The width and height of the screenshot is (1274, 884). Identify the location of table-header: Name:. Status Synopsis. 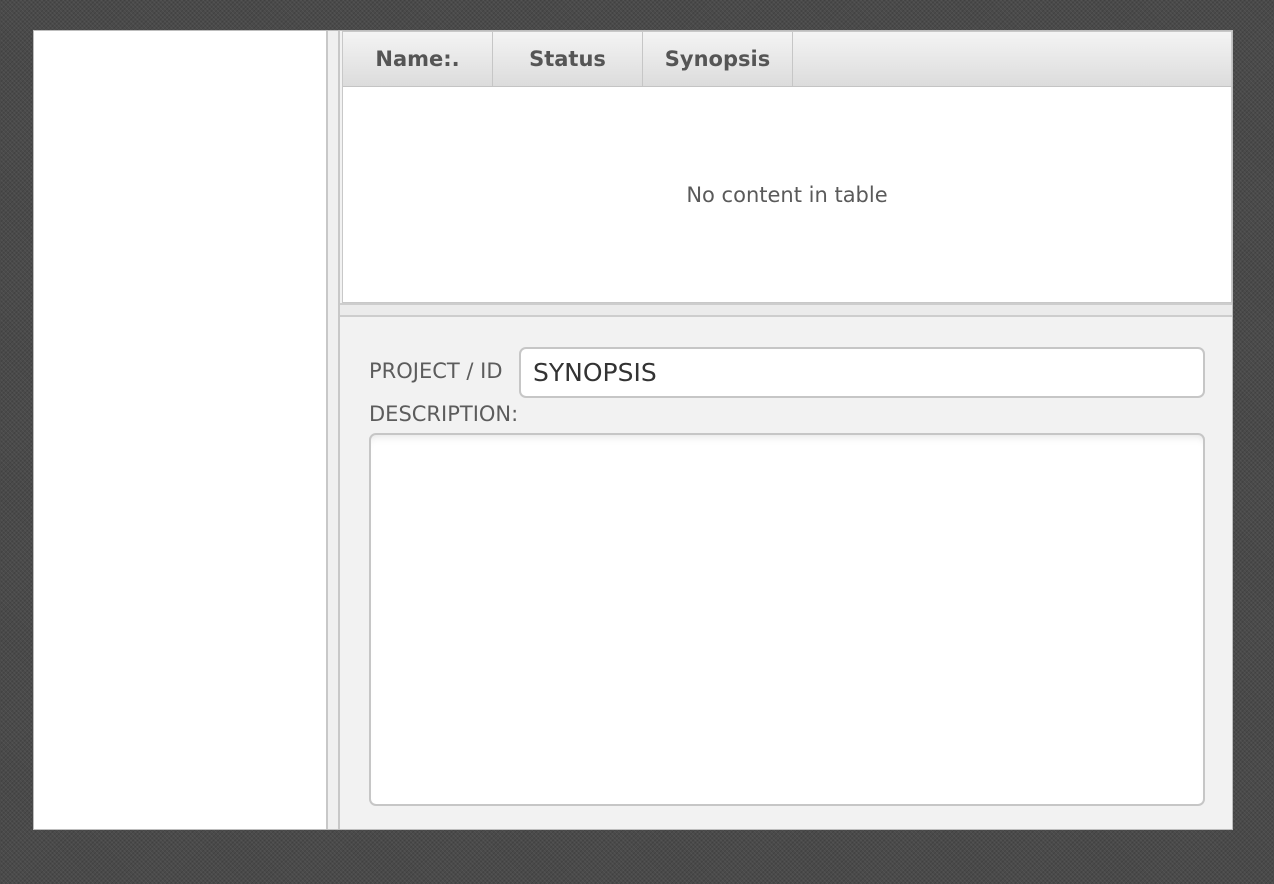
(787, 59).